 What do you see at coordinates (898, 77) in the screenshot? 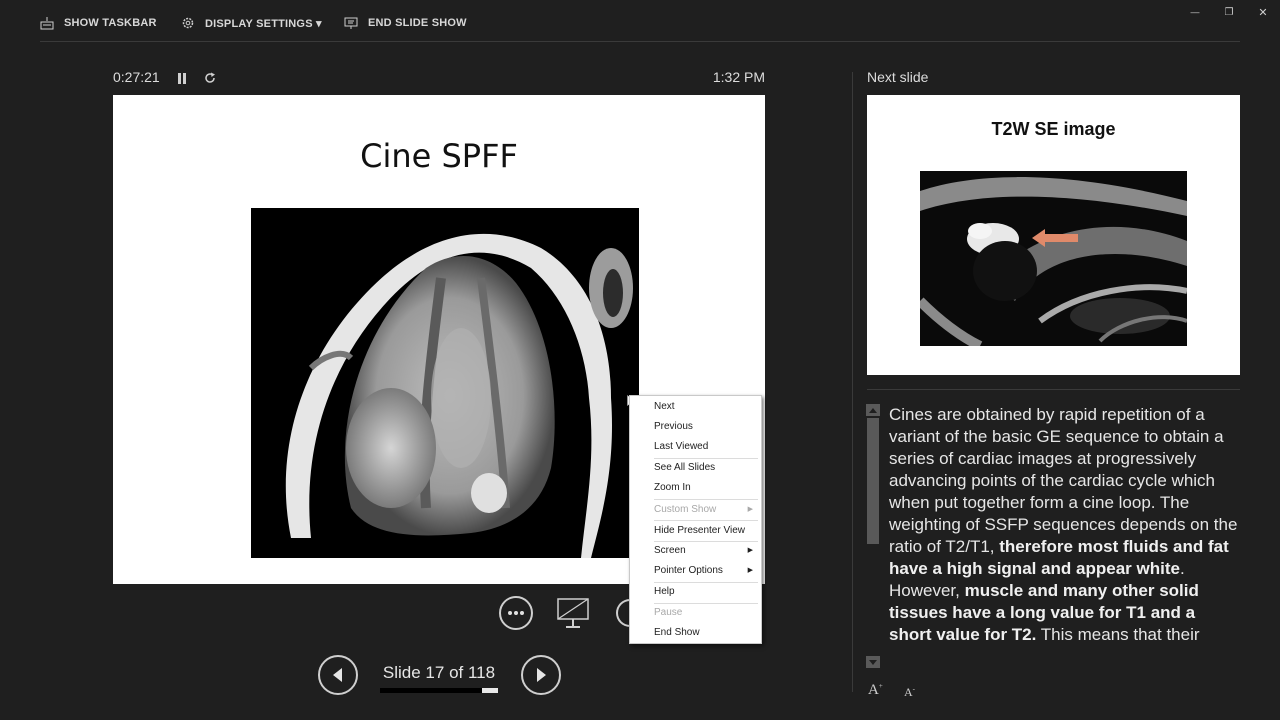
I see `next-slide-label: Next slide` at bounding box center [898, 77].